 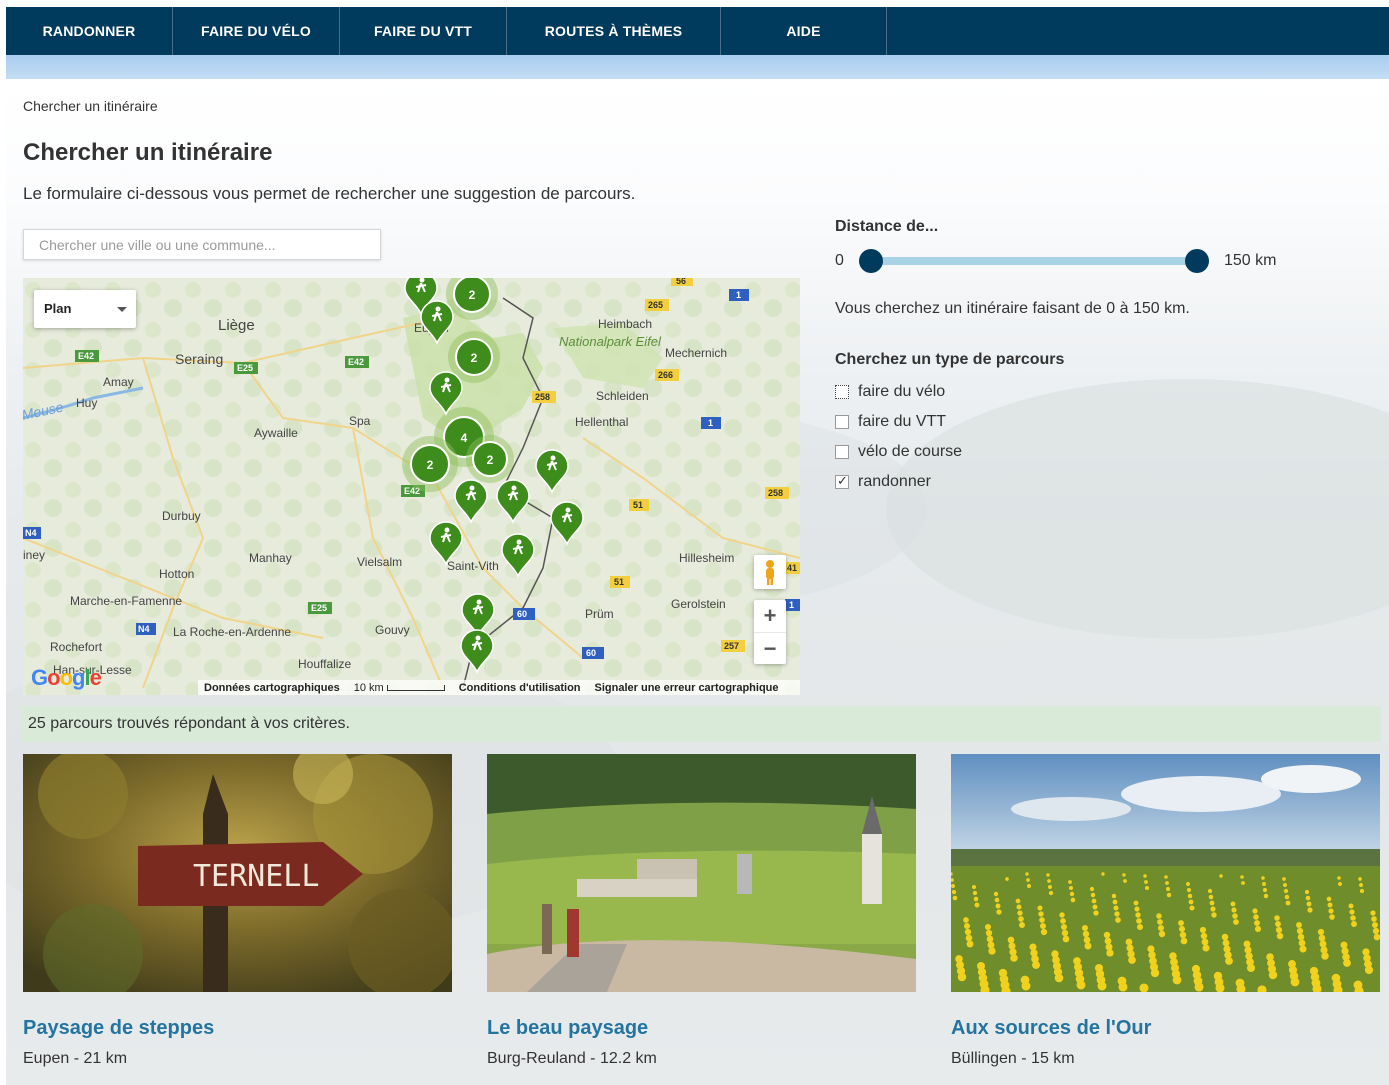 I want to click on route-image: TERNELL, so click(x=237, y=873).